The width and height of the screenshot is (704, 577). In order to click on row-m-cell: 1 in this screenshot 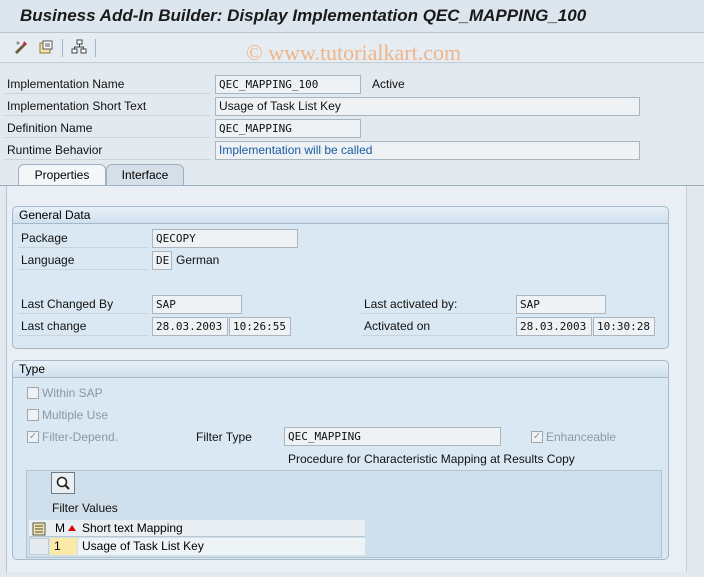, I will do `click(63, 546)`.